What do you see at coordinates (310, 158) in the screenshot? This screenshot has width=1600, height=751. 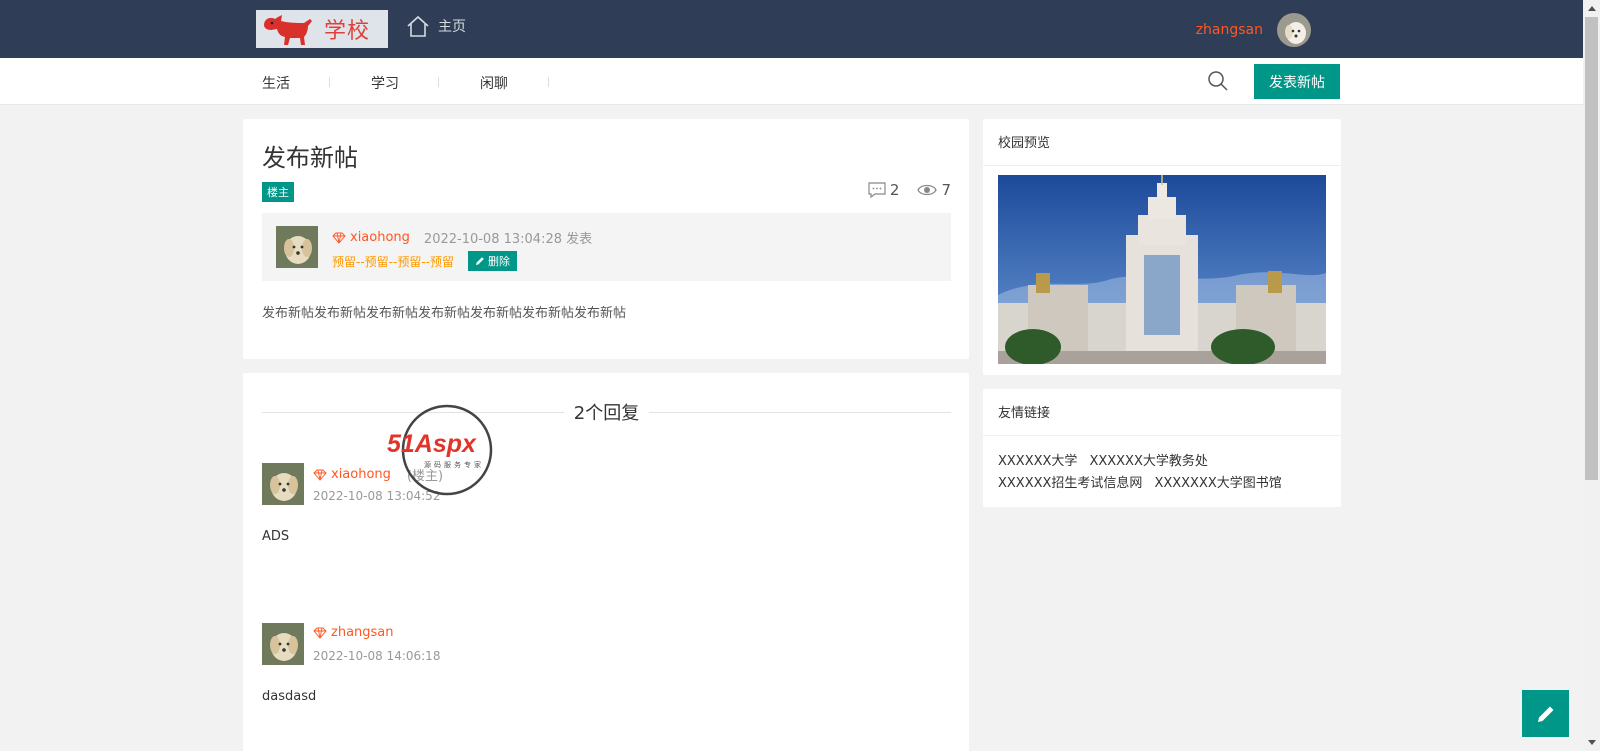 I see `post-title: 发布新帖` at bounding box center [310, 158].